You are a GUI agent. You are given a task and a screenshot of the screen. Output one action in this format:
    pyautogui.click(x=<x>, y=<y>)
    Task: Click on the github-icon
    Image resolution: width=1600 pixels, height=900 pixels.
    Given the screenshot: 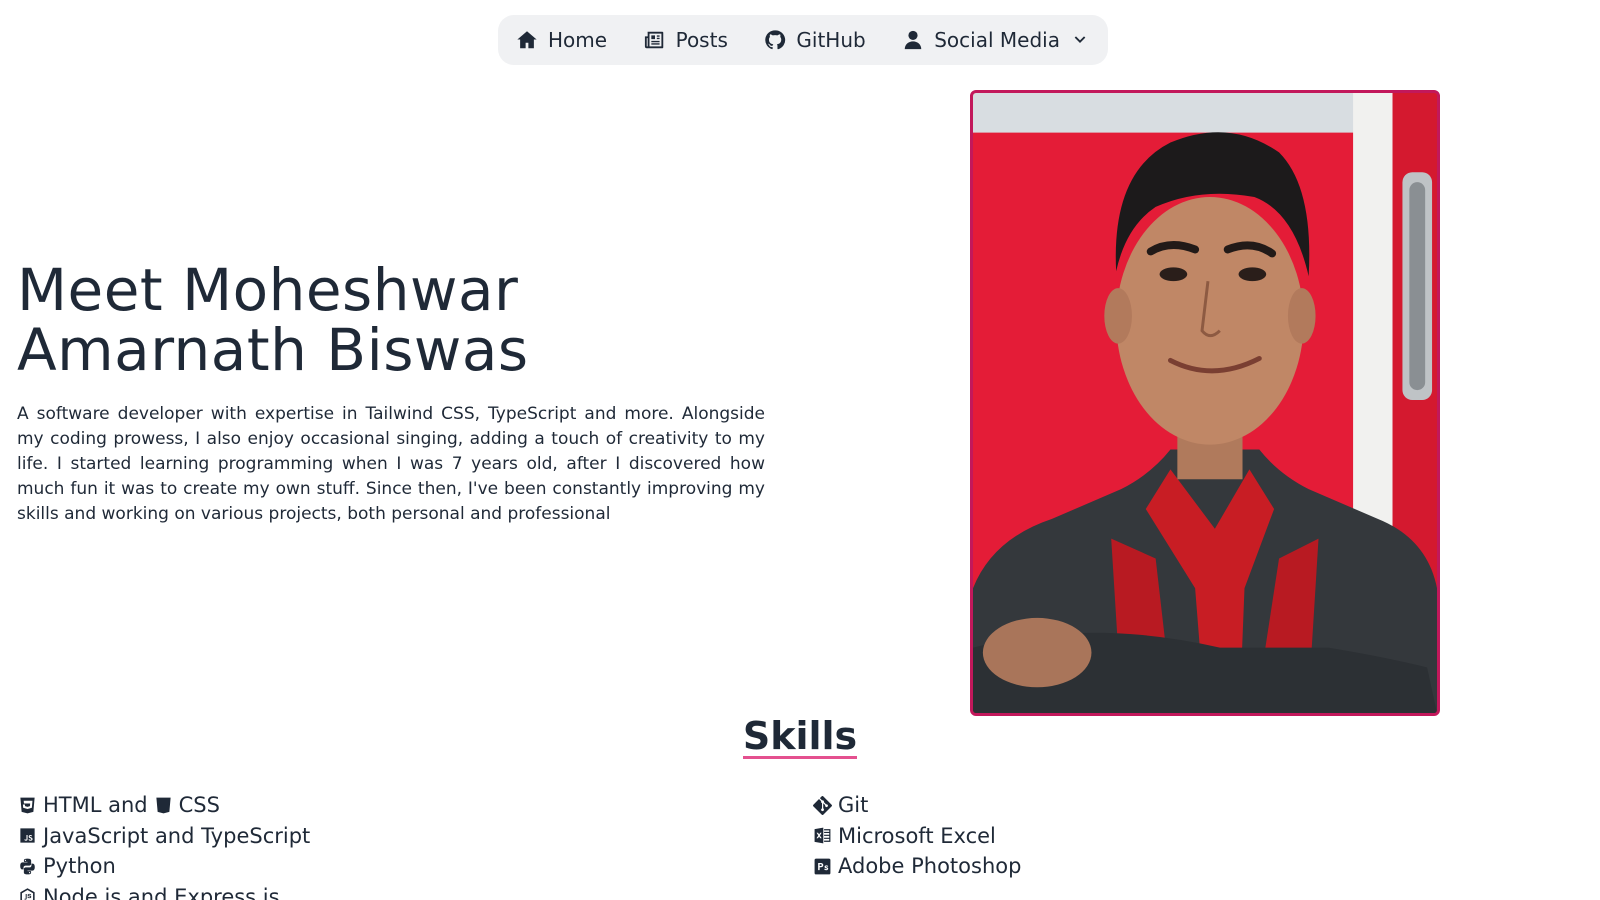 What is the action you would take?
    pyautogui.click(x=775, y=40)
    